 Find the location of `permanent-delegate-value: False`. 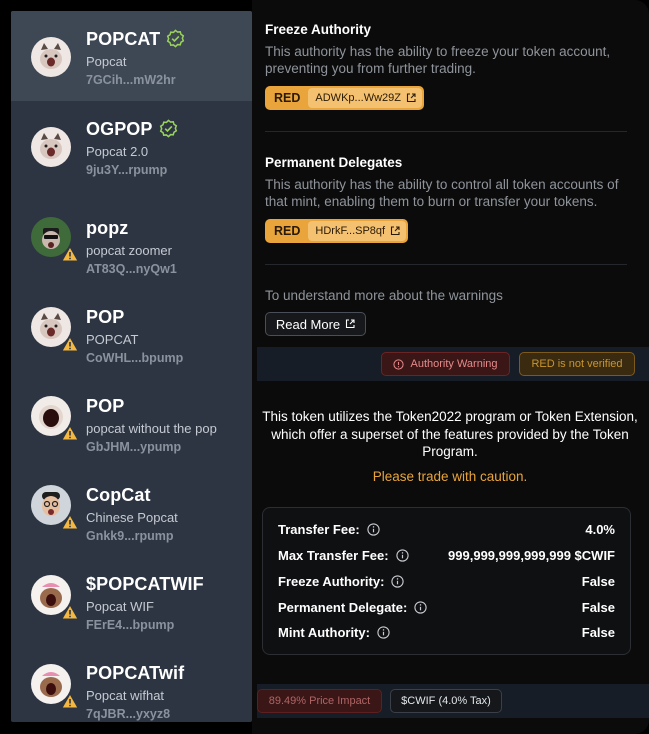

permanent-delegate-value: False is located at coordinates (598, 607).